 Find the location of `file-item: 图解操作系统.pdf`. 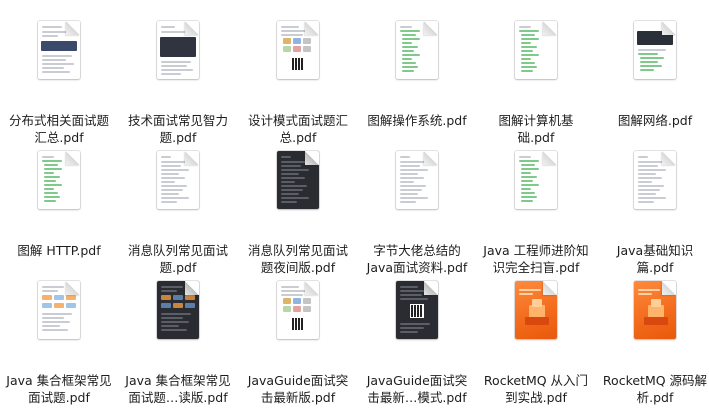

file-item: 图解操作系统.pdf is located at coordinates (417, 86).